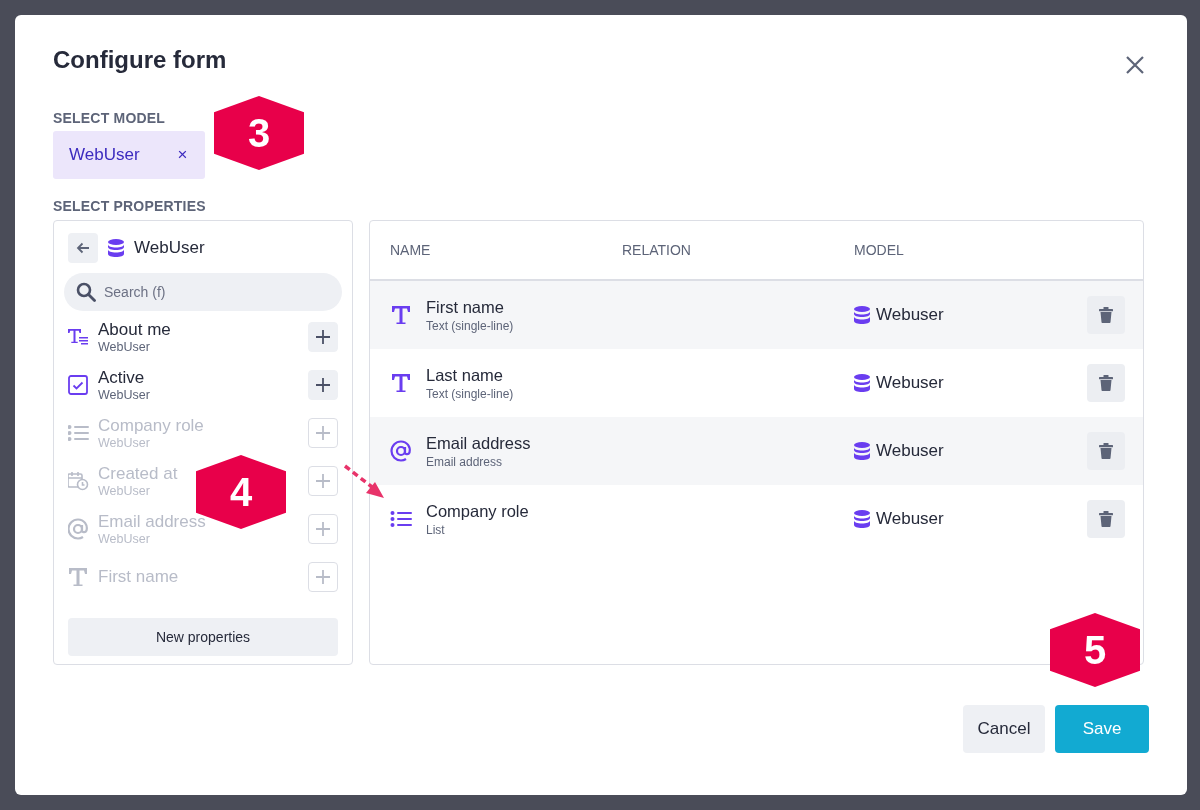  Describe the element at coordinates (203, 637) in the screenshot. I see `new-properties-button: New properties` at that location.